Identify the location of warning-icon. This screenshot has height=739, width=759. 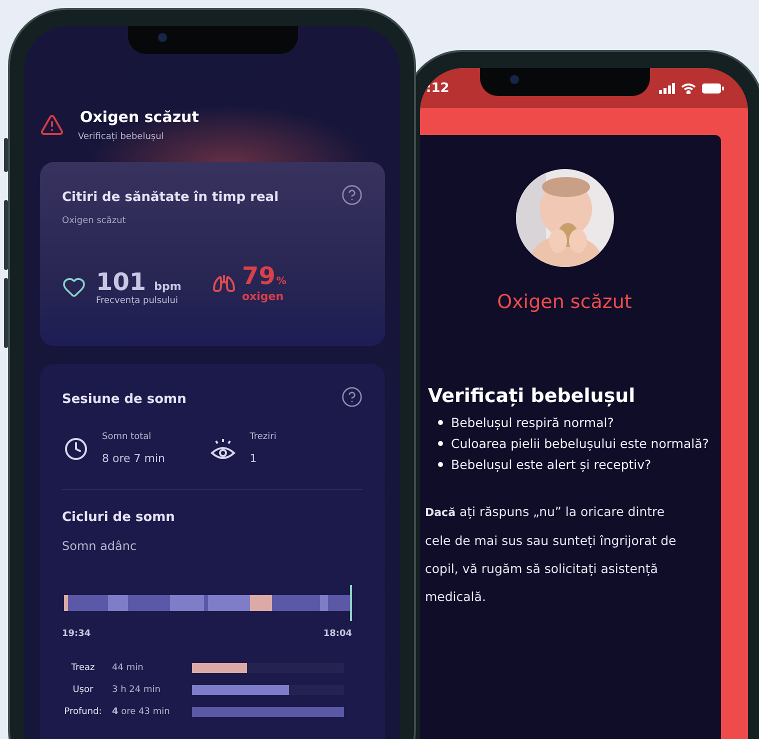
(52, 125).